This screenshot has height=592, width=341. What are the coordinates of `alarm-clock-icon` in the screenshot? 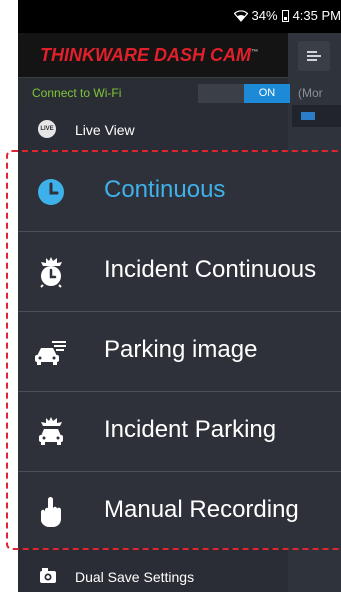 It's located at (51, 272).